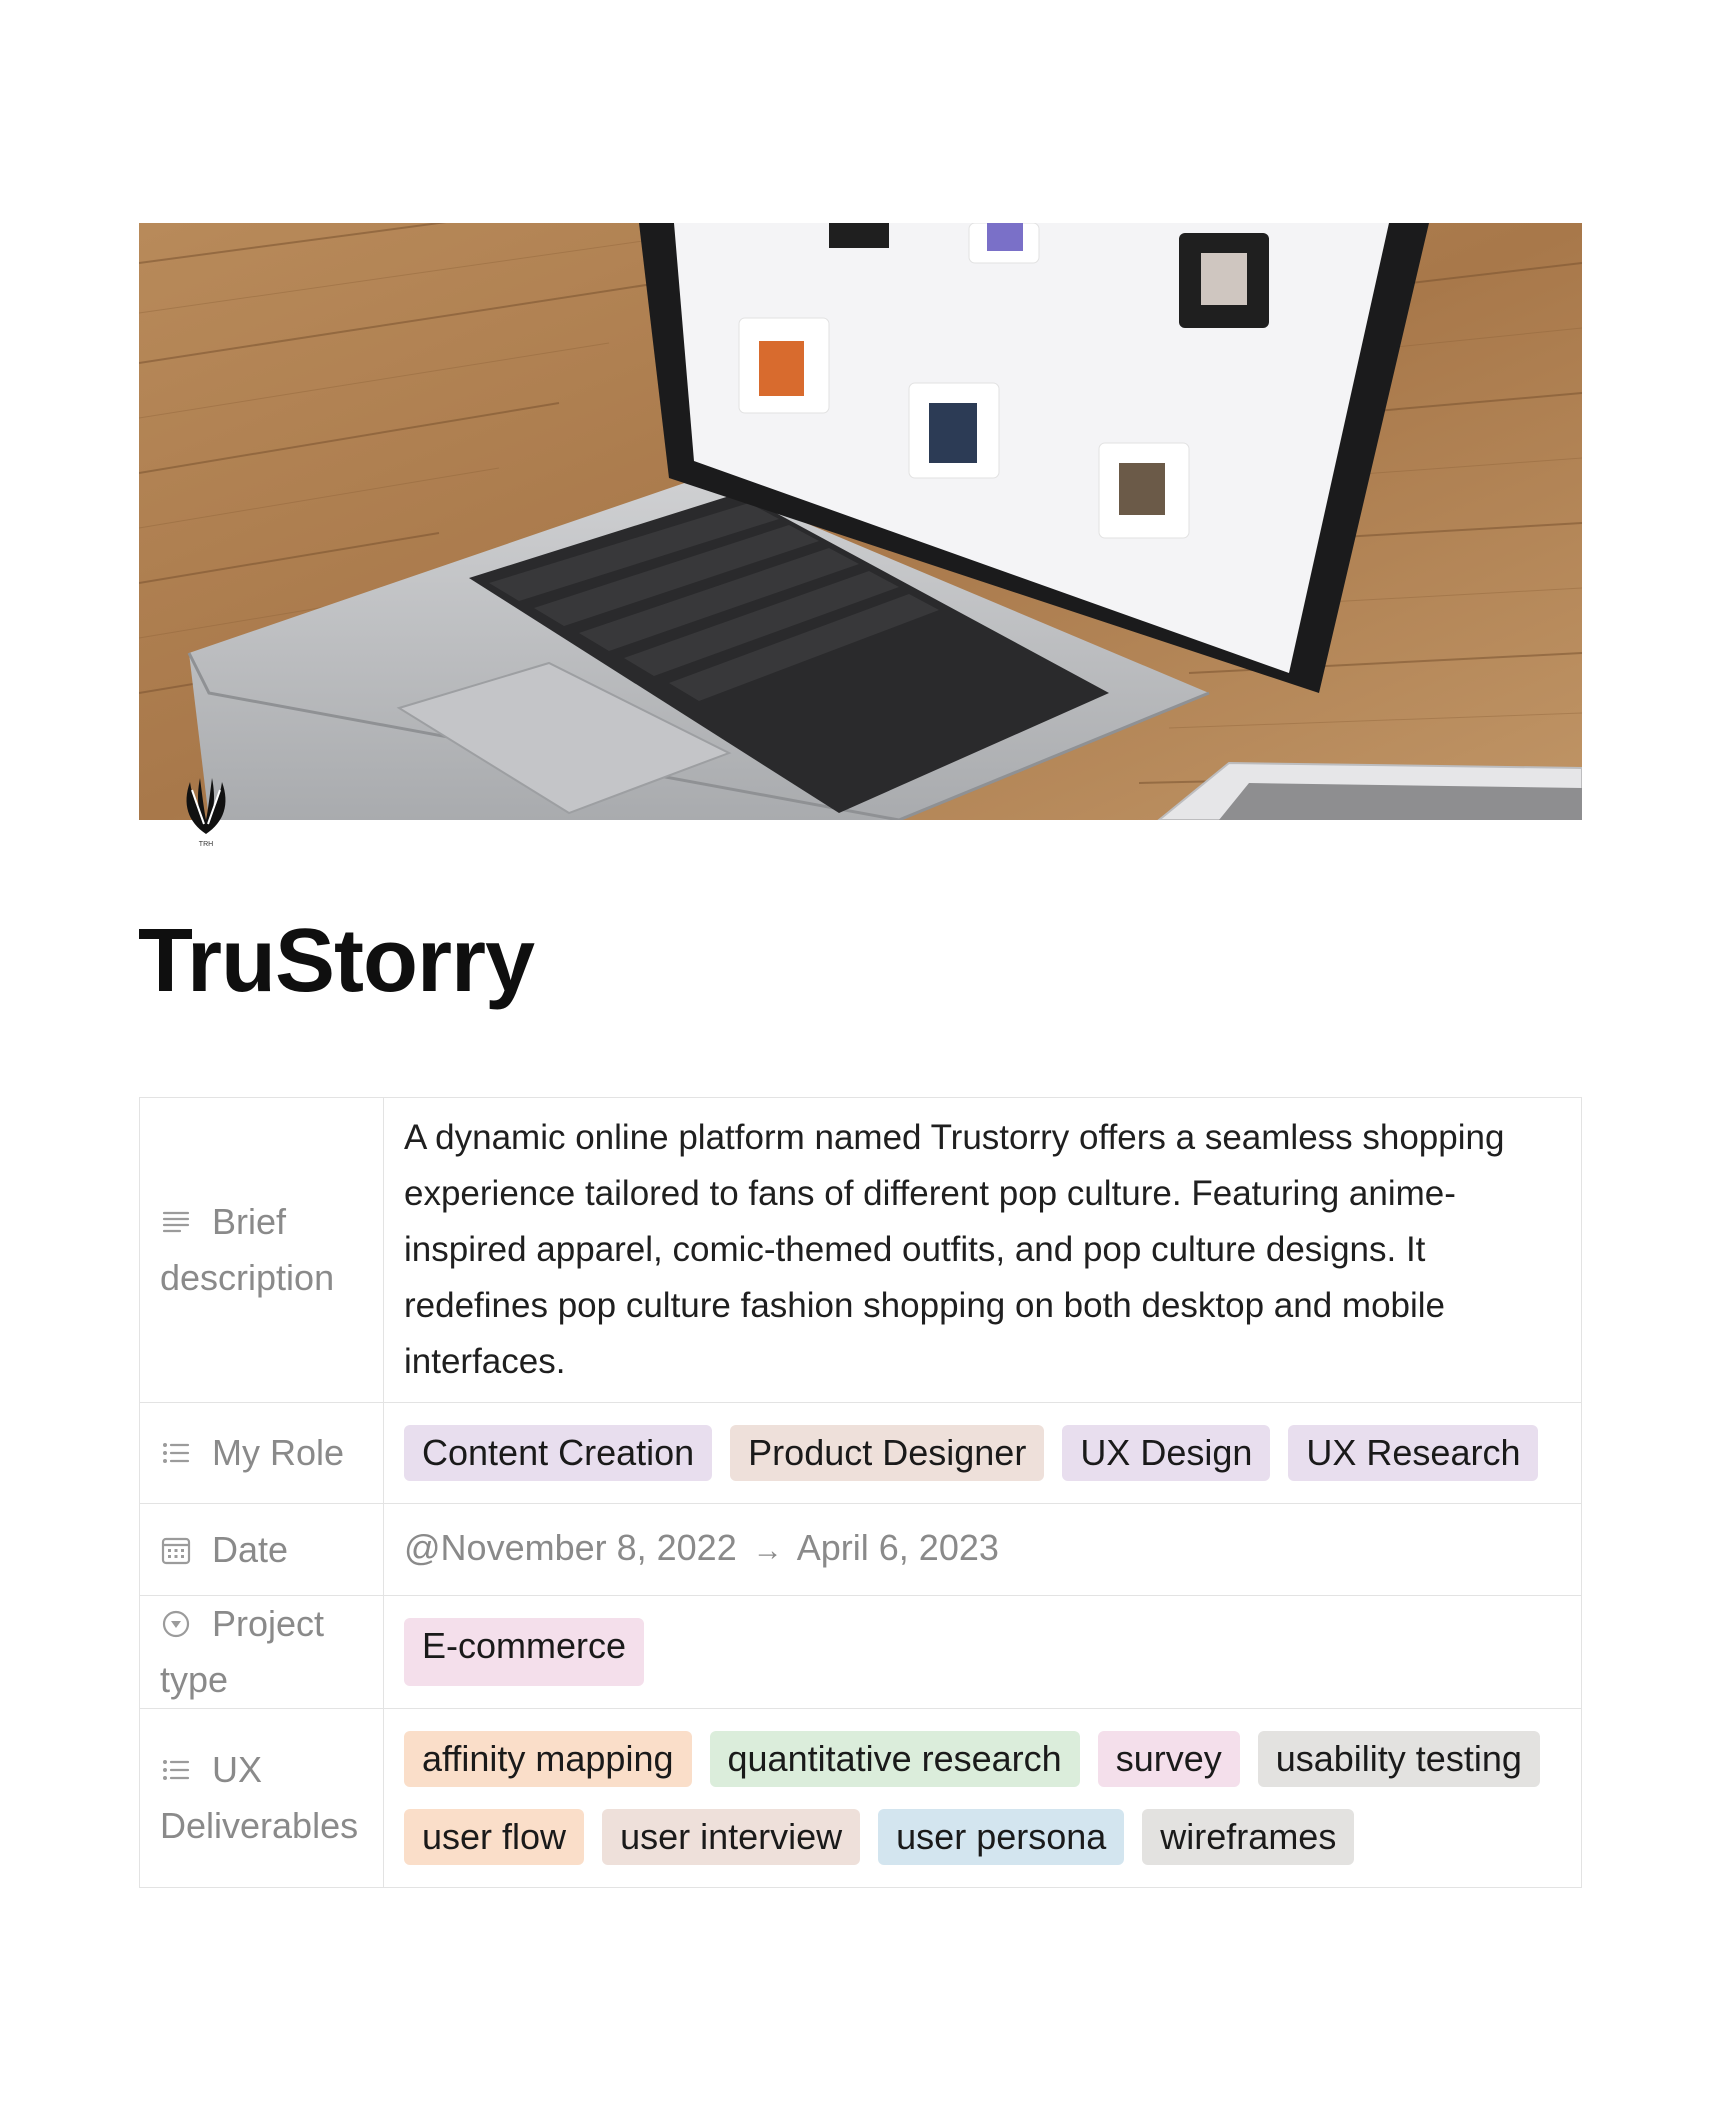 The height and width of the screenshot is (2101, 1728). I want to click on tag-user-persona: user persona, so click(1001, 1837).